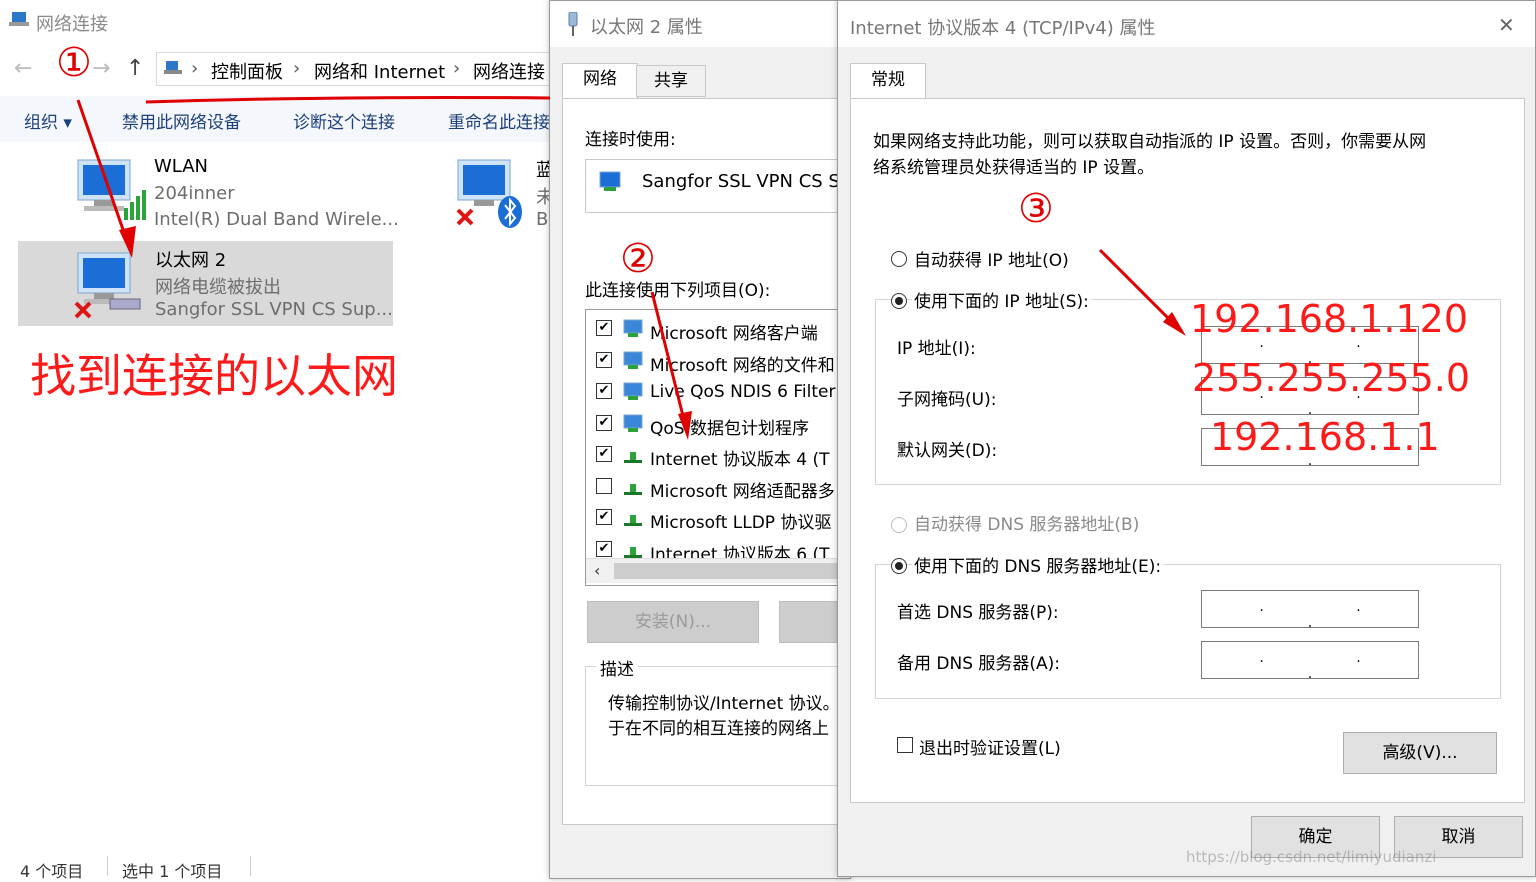  What do you see at coordinates (573, 25) in the screenshot?
I see `network-plug-icon` at bounding box center [573, 25].